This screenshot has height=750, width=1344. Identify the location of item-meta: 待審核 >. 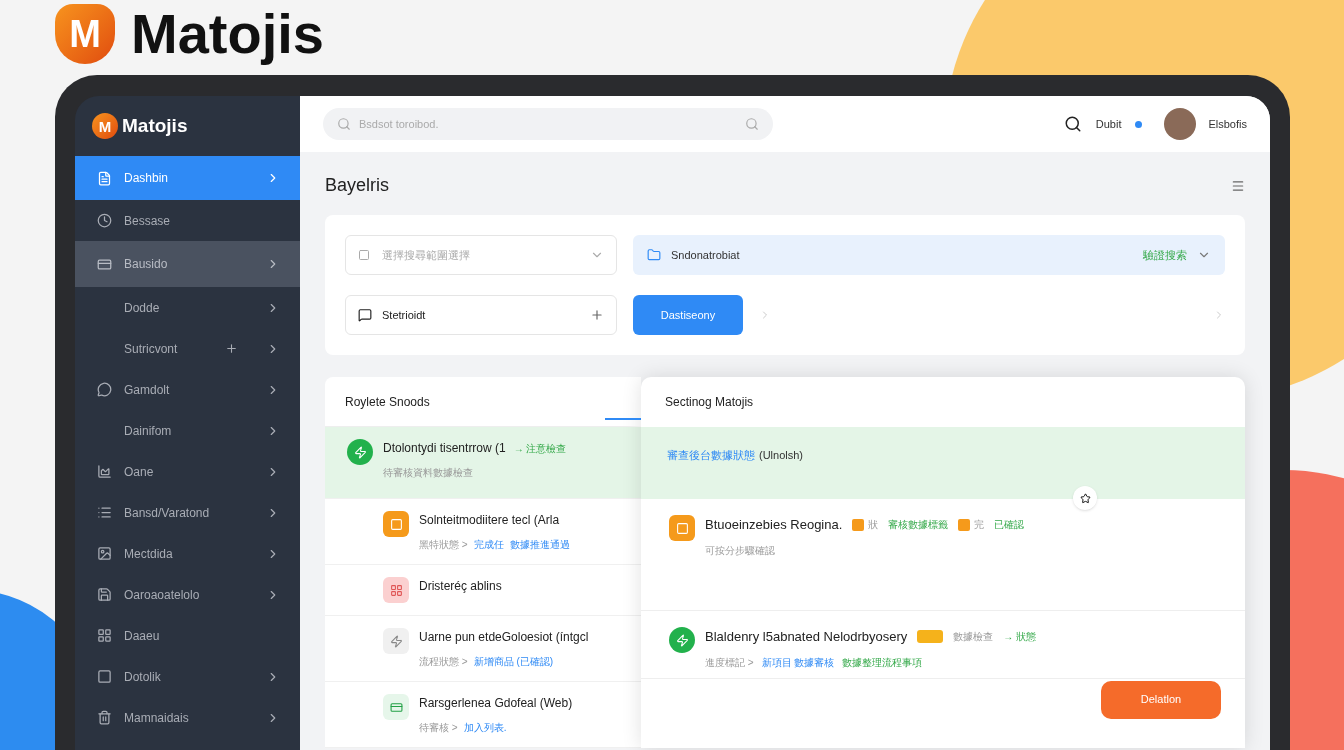
(438, 728).